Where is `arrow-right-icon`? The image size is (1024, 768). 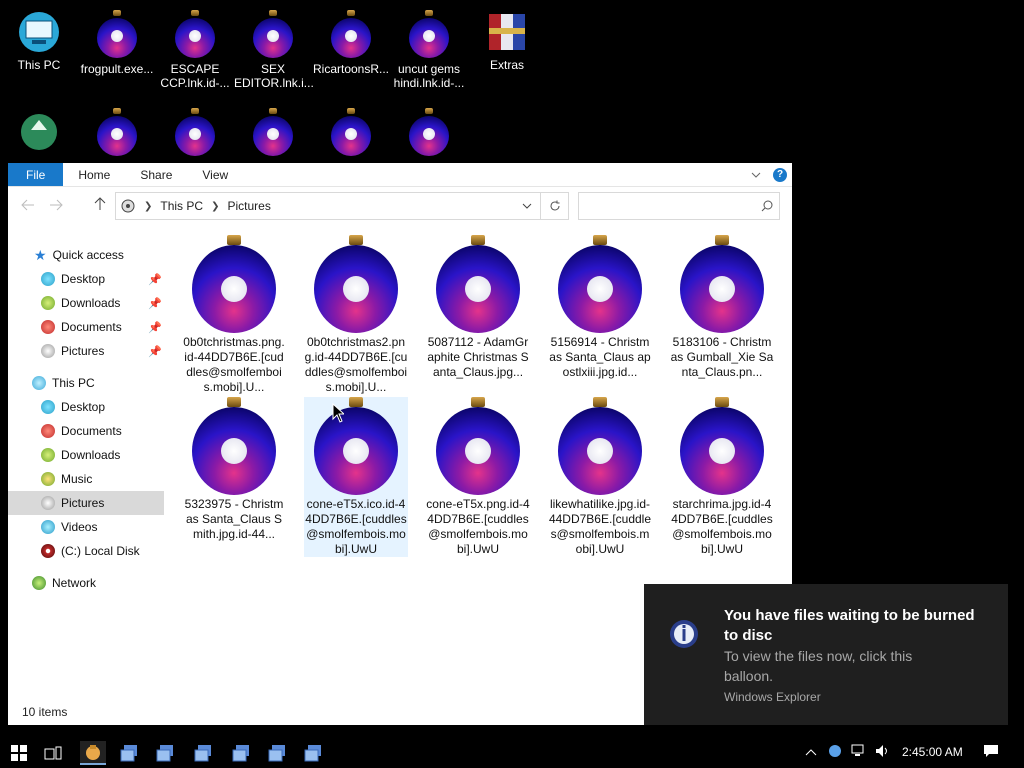 arrow-right-icon is located at coordinates (56, 205).